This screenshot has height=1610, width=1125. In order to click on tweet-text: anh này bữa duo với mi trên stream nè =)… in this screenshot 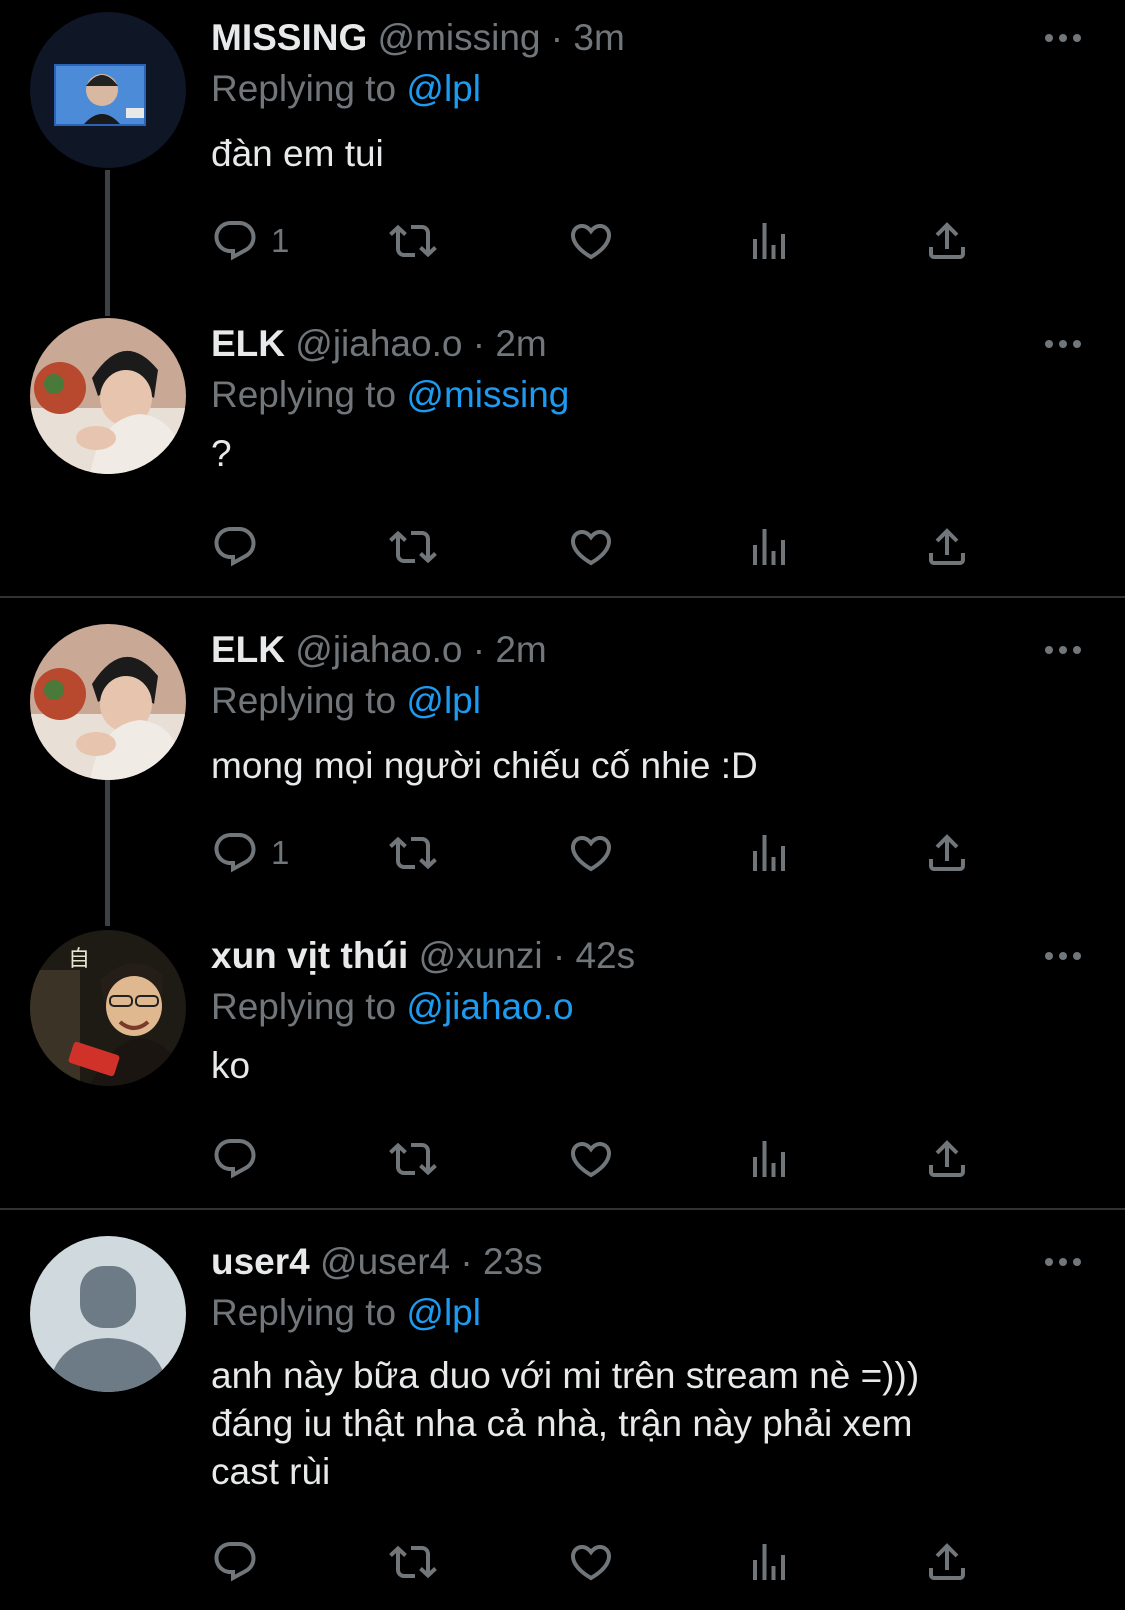, I will do `click(565, 1423)`.